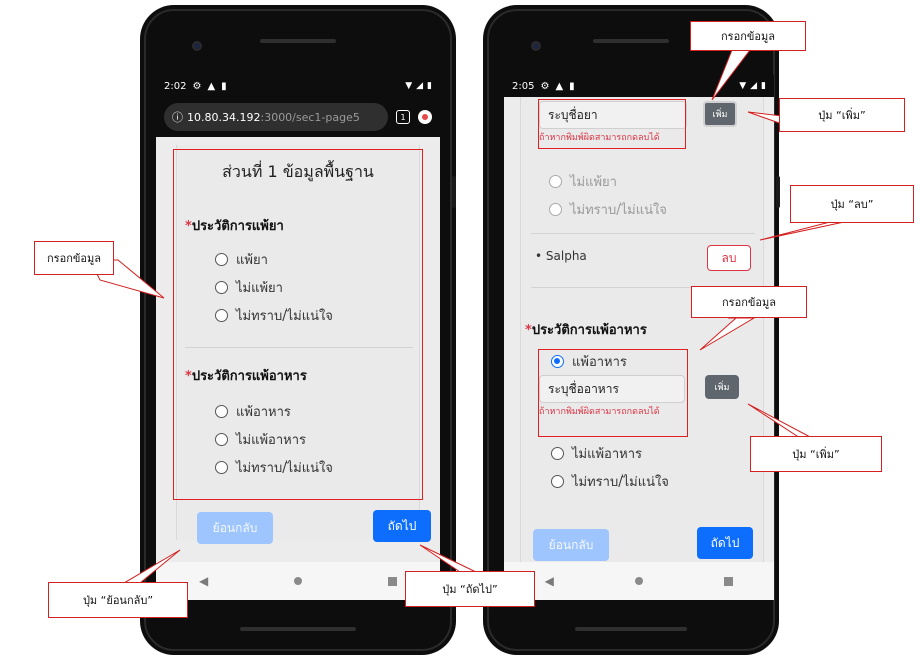 The height and width of the screenshot is (657, 920). I want to click on callout-right-fill-mid: กรอกข้อมูล, so click(749, 302).